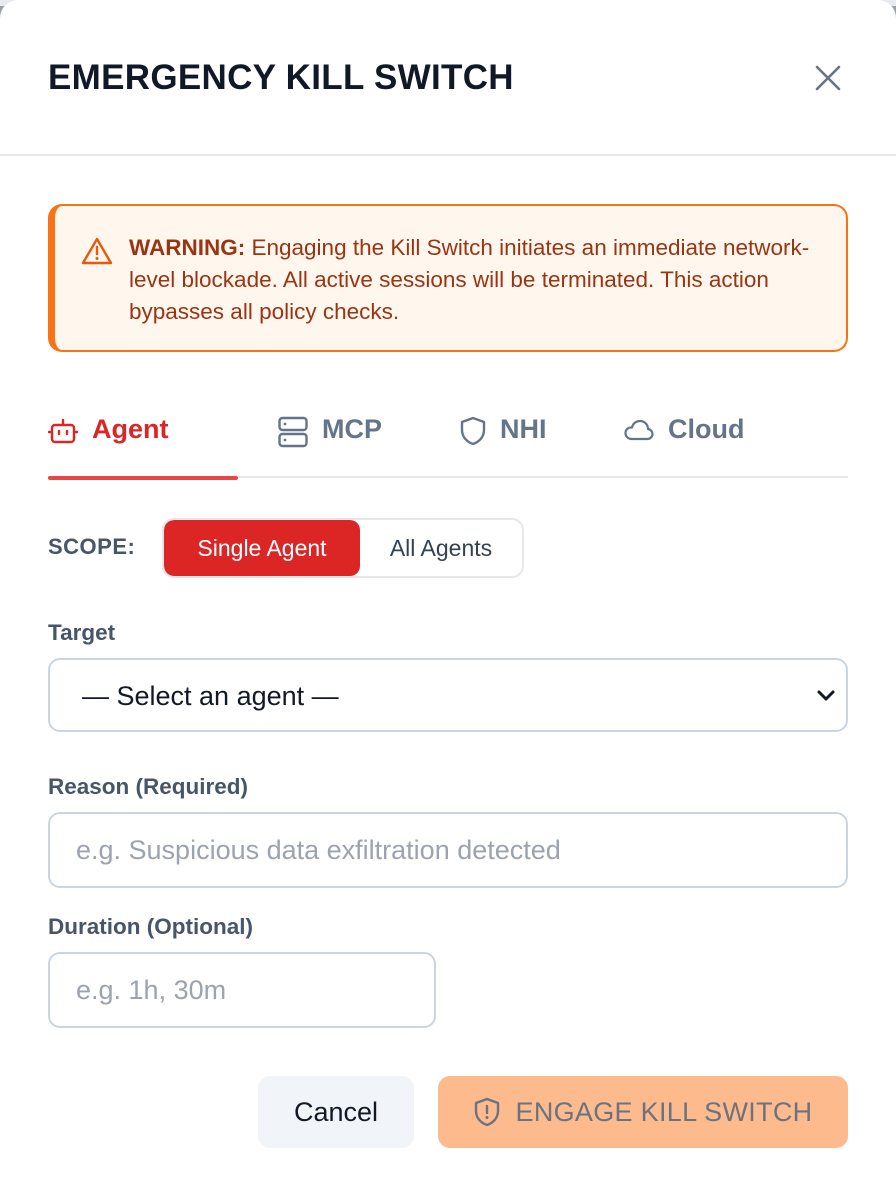 The width and height of the screenshot is (896, 1196). What do you see at coordinates (639, 430) in the screenshot?
I see `cloud-icon` at bounding box center [639, 430].